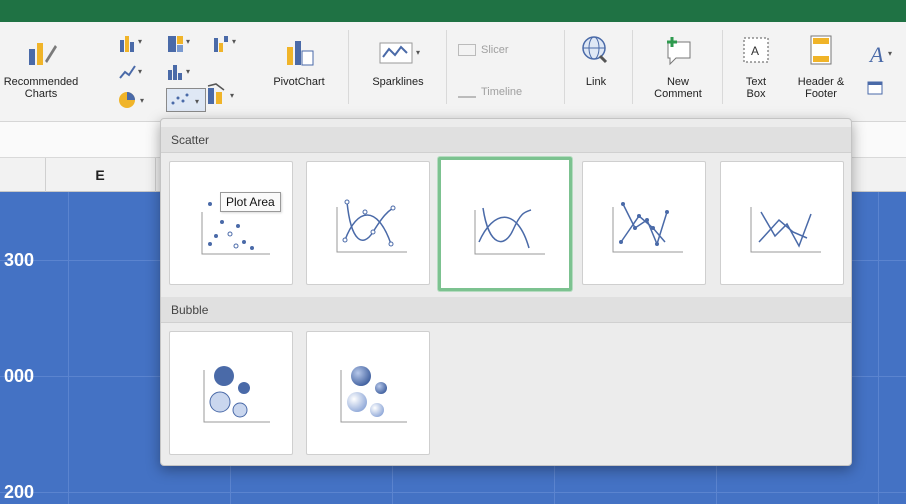 Image resolution: width=906 pixels, height=504 pixels. I want to click on timeline-button: Timeline, so click(490, 92).